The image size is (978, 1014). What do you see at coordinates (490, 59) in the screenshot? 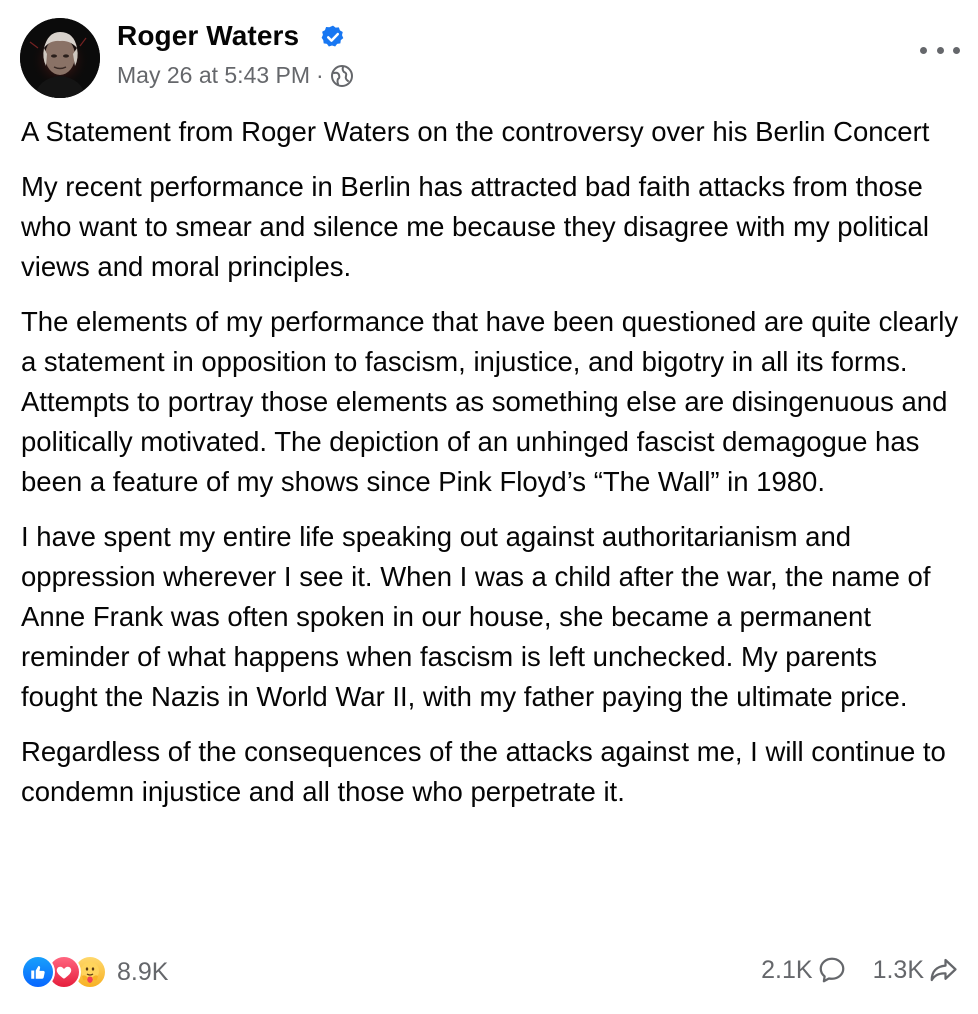
I see `post-header: Roger Waters May 26 at 5:43 PM ·` at bounding box center [490, 59].